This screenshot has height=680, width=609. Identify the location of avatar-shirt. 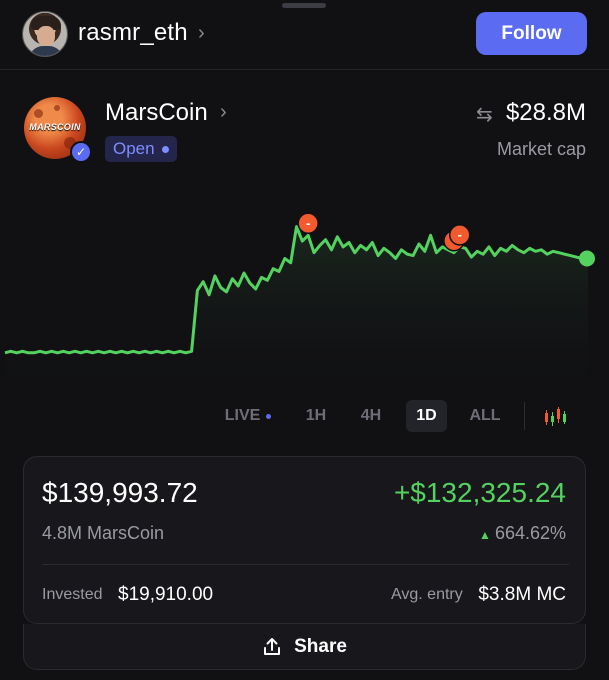
(46, 51).